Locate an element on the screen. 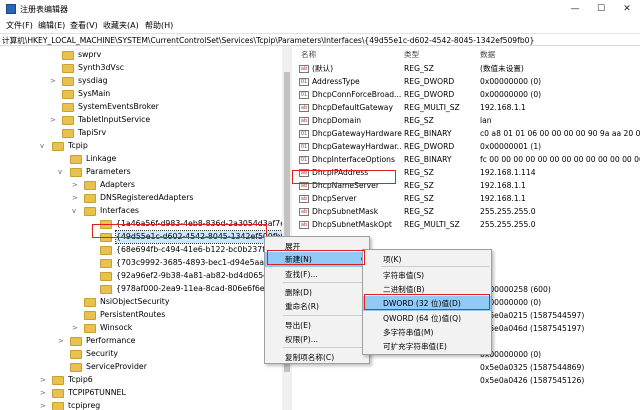 The height and width of the screenshot is (410, 640). tree-node: SystemEventsBroker is located at coordinates (140, 107).